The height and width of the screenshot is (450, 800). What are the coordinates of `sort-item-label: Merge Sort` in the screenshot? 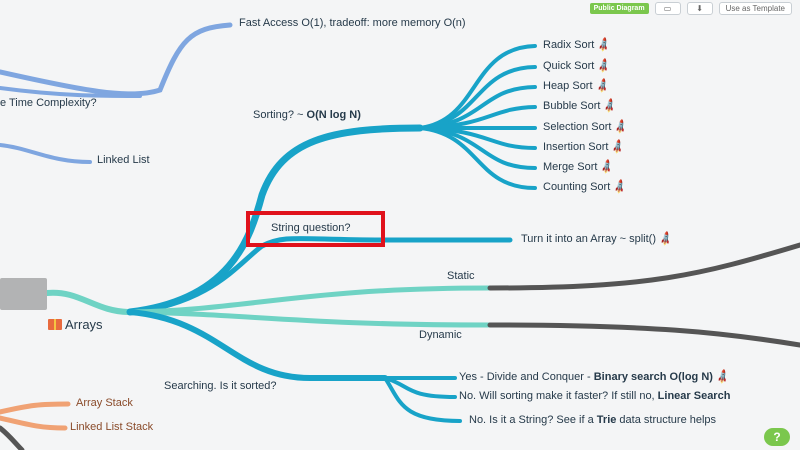 It's located at (570, 167).